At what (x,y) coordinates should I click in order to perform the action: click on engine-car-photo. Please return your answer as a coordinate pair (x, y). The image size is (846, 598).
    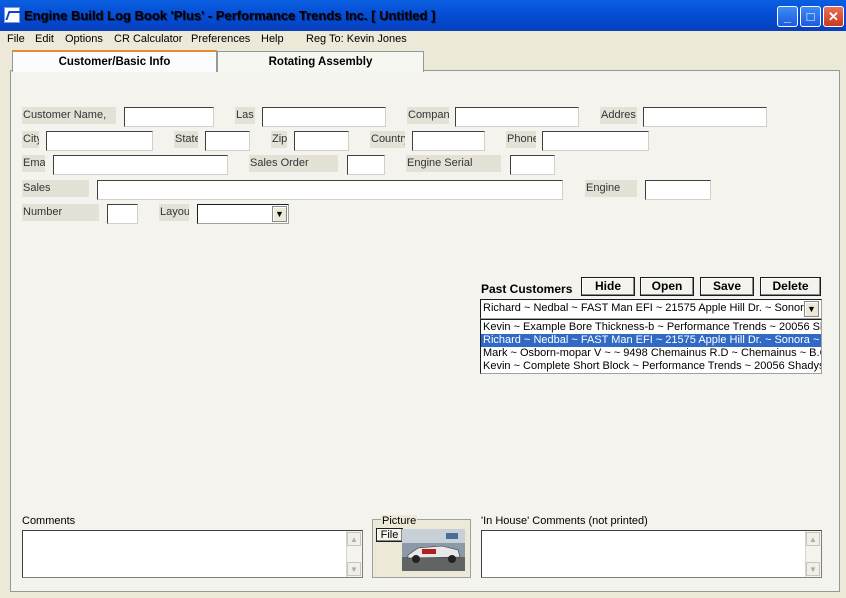
    Looking at the image, I should click on (433, 550).